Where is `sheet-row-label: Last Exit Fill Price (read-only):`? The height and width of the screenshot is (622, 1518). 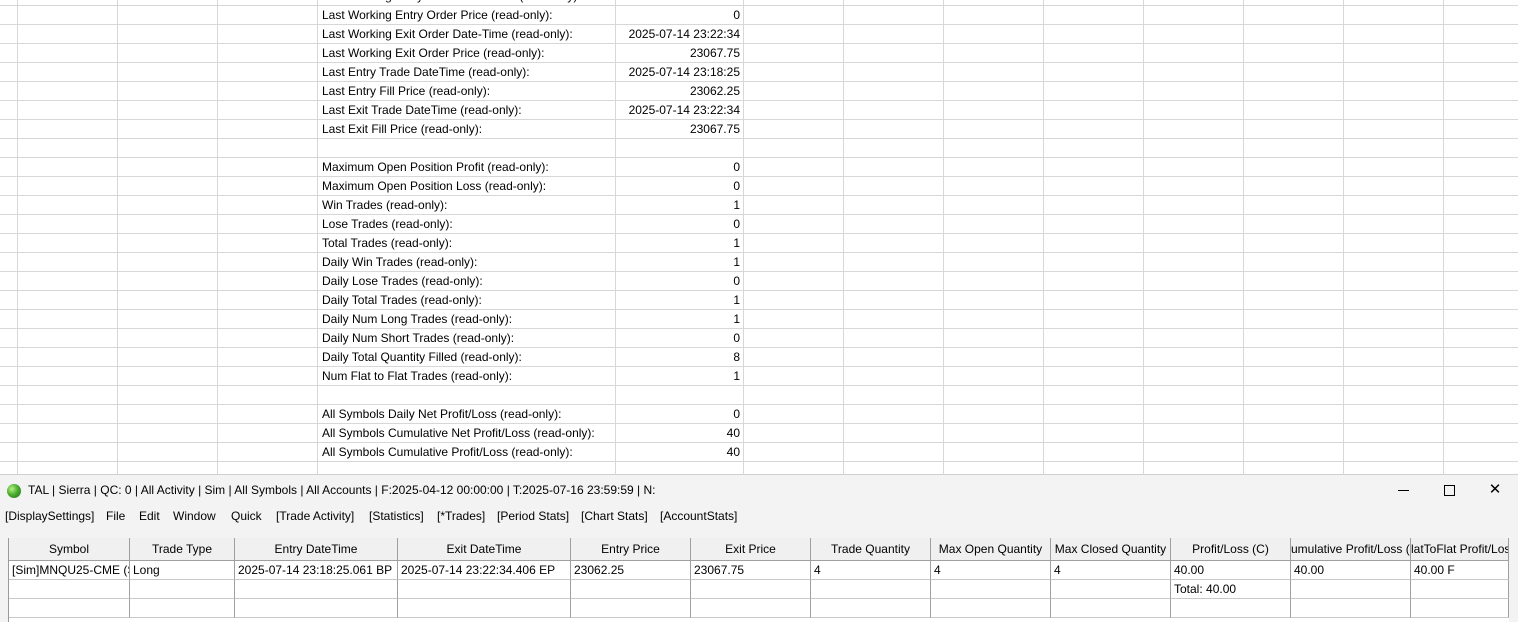
sheet-row-label: Last Exit Fill Price (read-only): is located at coordinates (402, 129).